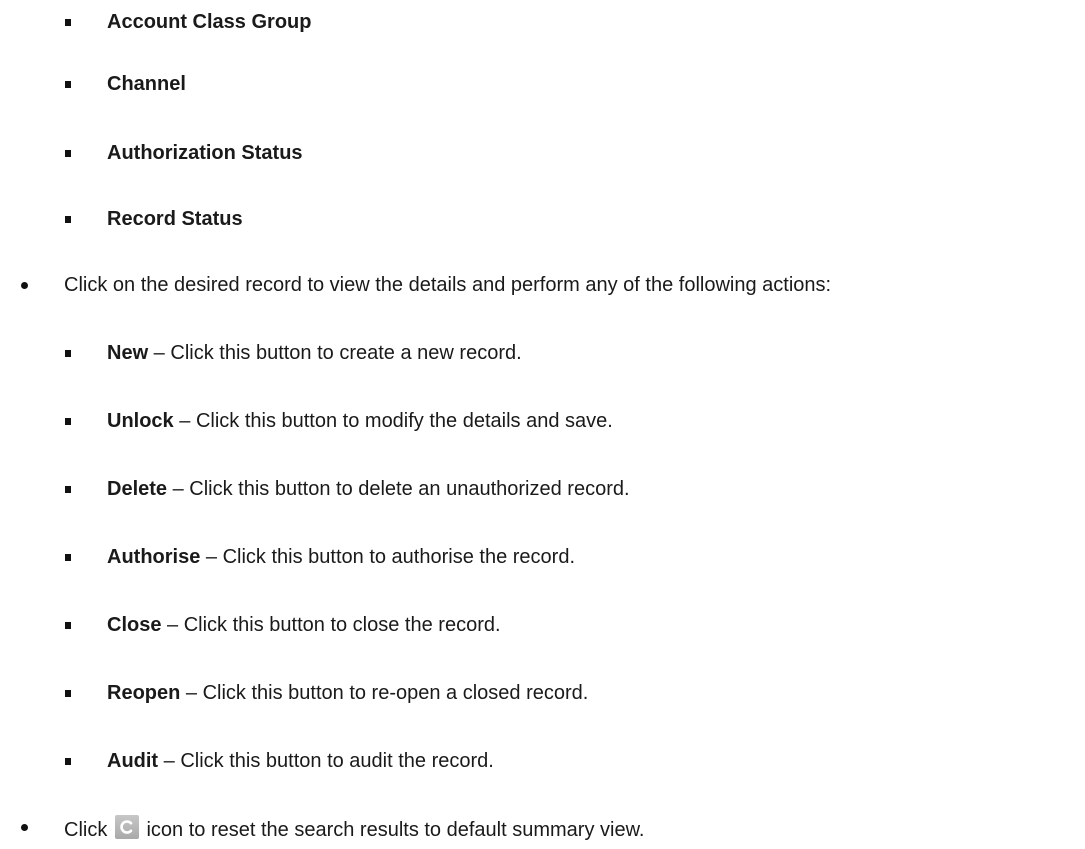  Describe the element at coordinates (126, 827) in the screenshot. I see `reset-icon` at that location.